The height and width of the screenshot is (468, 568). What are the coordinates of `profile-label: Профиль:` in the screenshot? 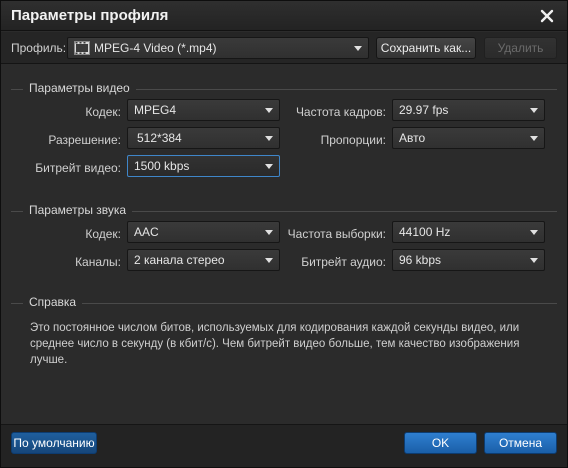 It's located at (39, 48).